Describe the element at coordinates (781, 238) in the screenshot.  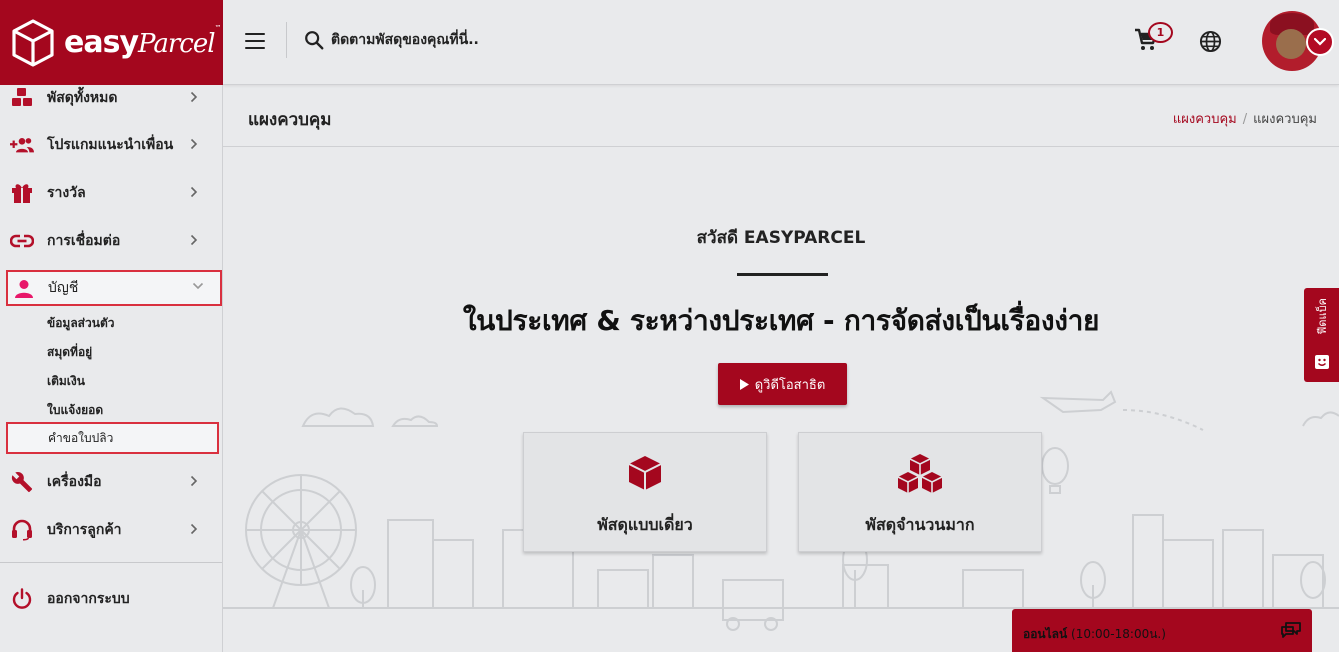
I see `greeting-text: สวัสดี EASYPARCEL` at that location.